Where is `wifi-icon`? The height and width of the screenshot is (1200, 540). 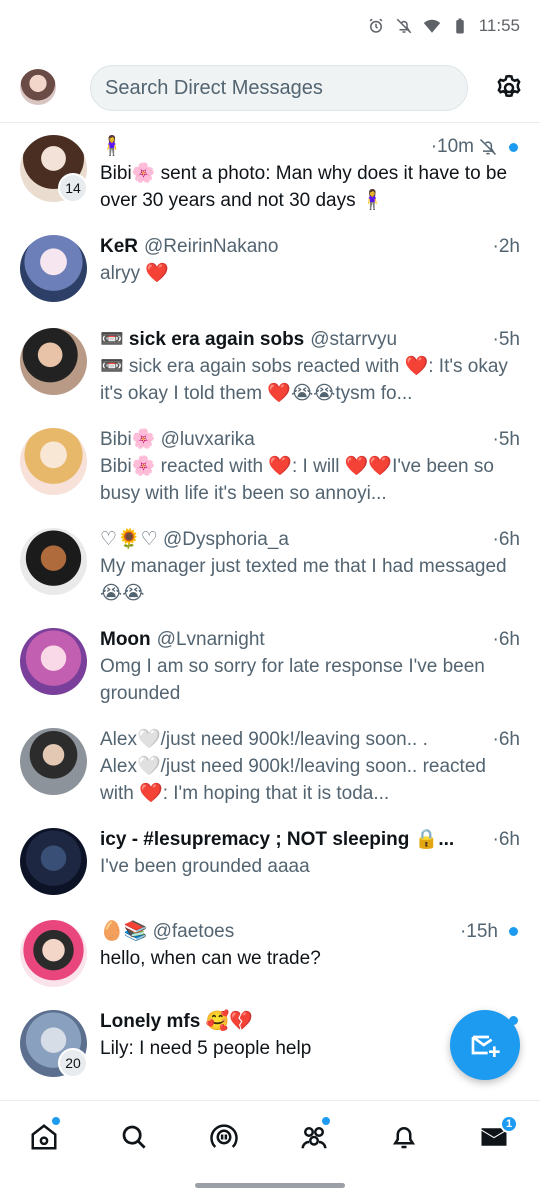 wifi-icon is located at coordinates (431, 26).